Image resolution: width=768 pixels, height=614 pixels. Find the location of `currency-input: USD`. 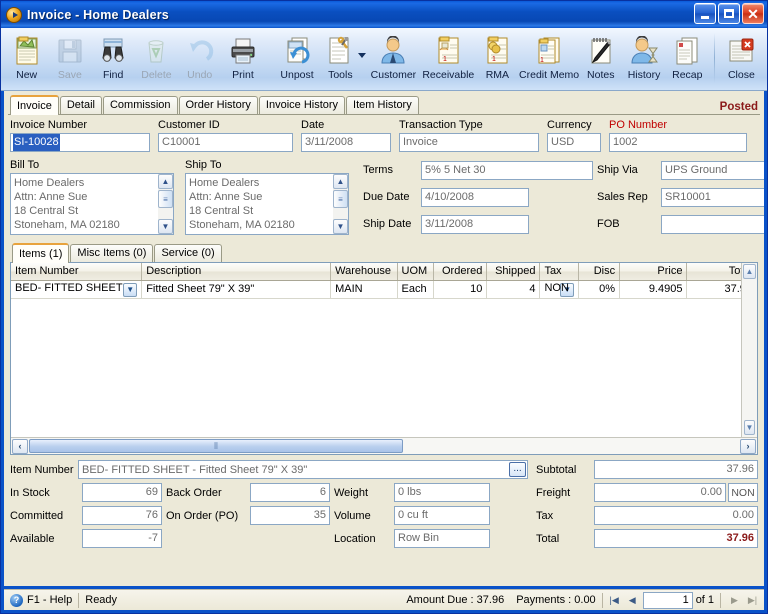

currency-input: USD is located at coordinates (574, 142).